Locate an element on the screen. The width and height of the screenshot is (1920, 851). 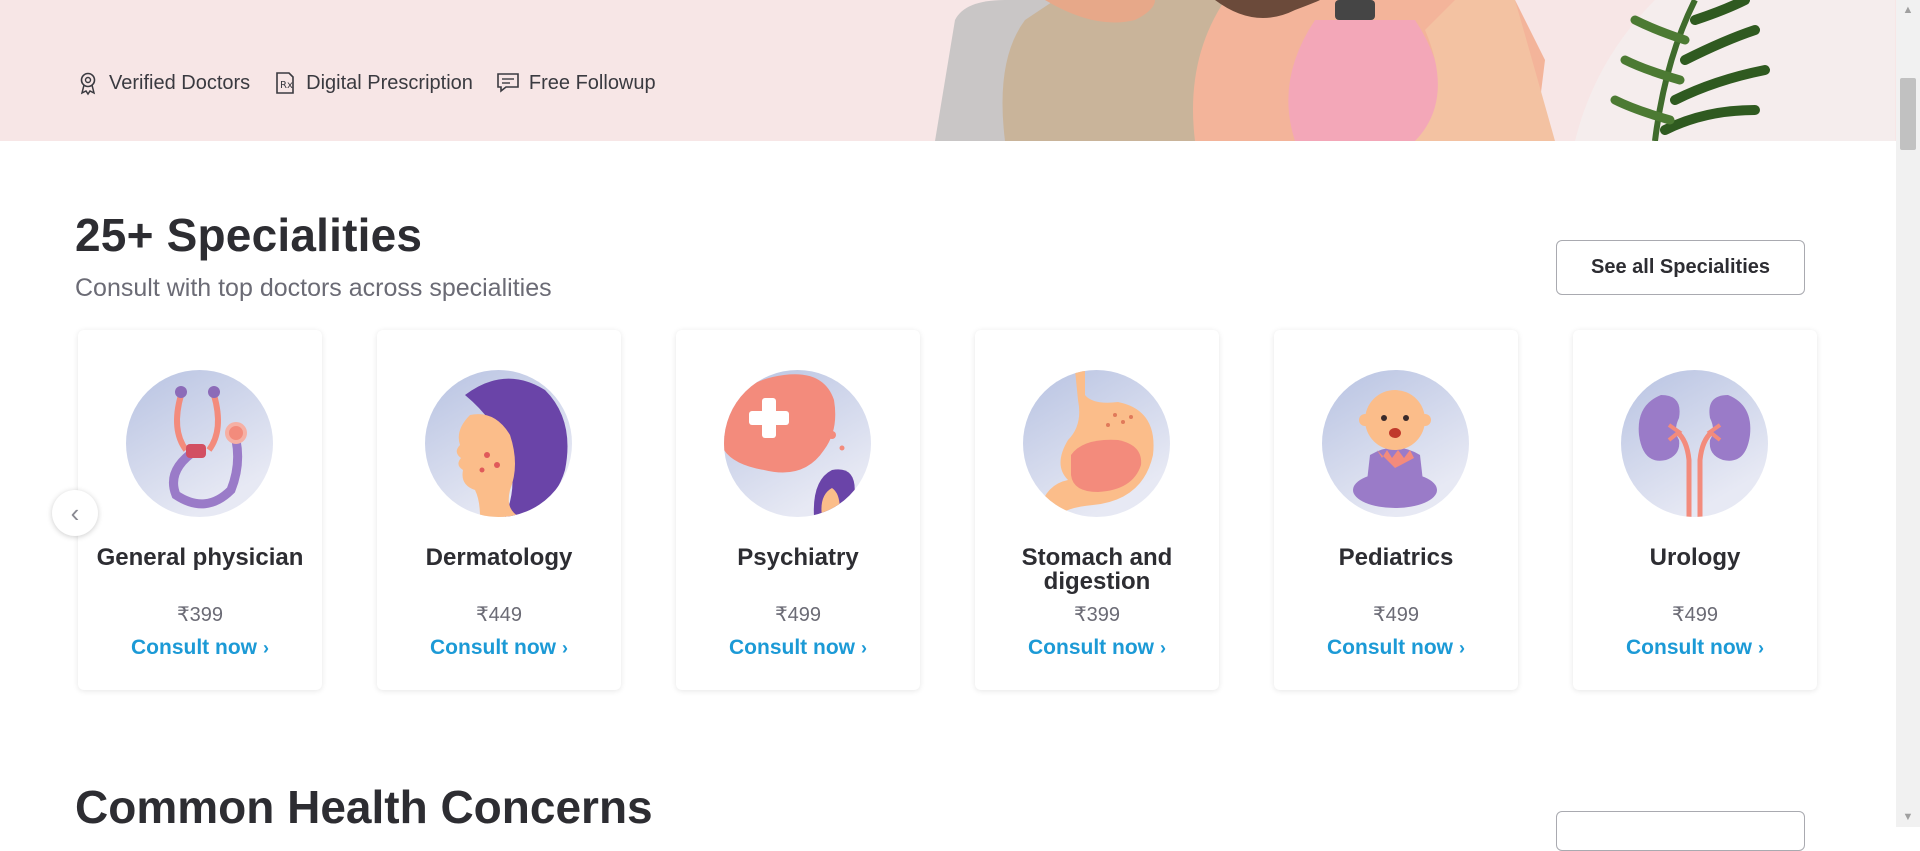
kidney-icon is located at coordinates (1694, 456).